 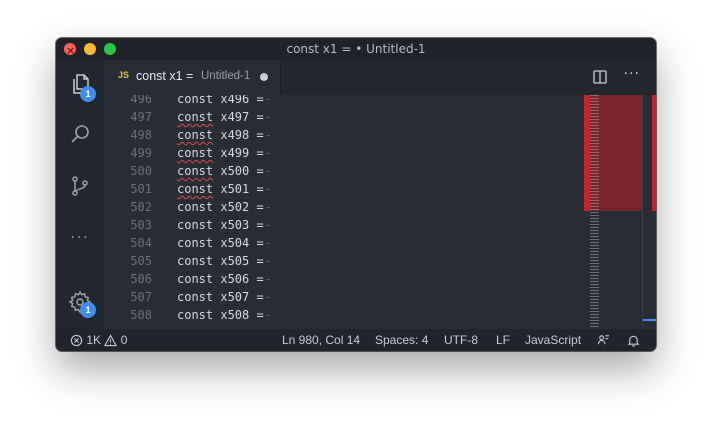 I want to click on more-views-button: ···, so click(x=80, y=238).